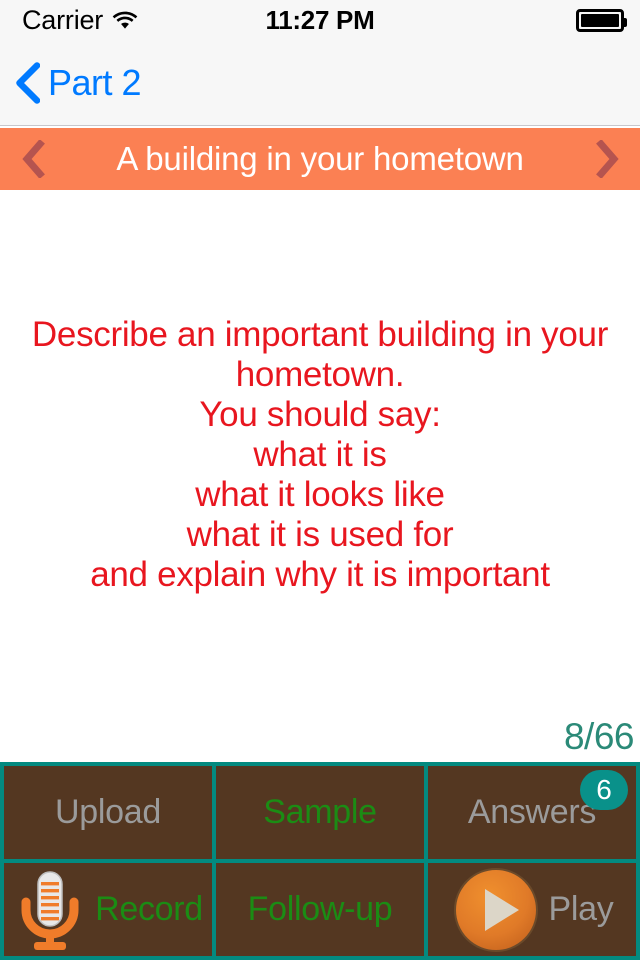 The image size is (640, 960). I want to click on status-bar-right, so click(601, 20).